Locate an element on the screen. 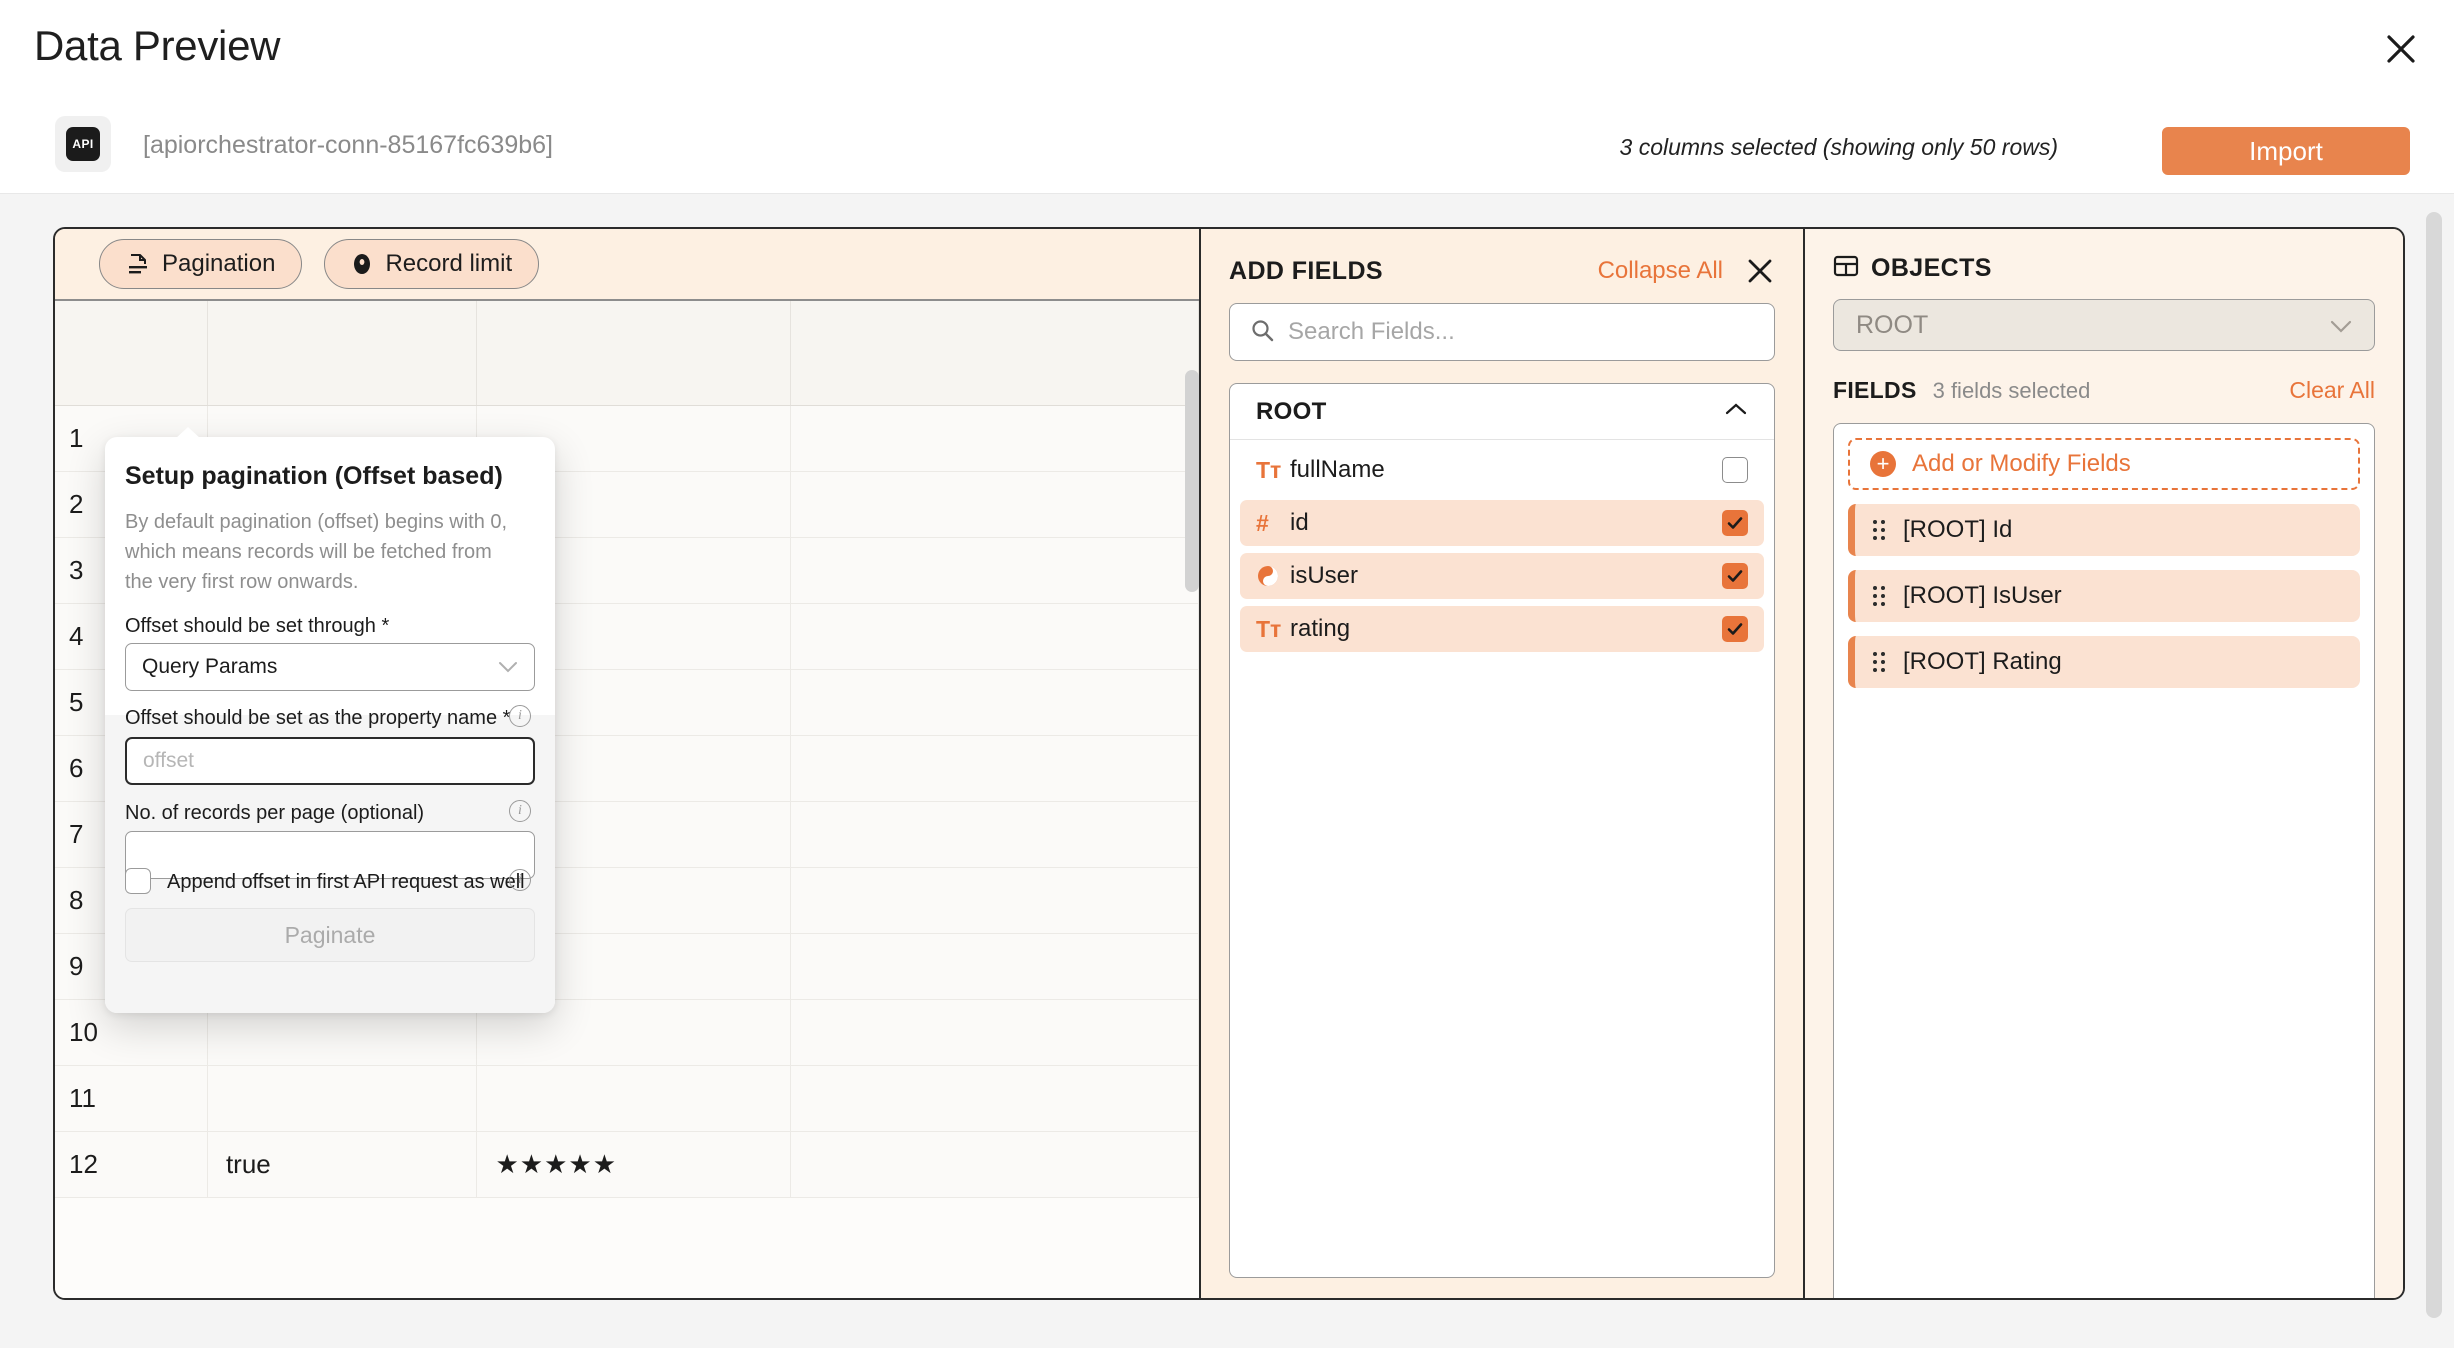 The image size is (2454, 1348). page-vertical-scrollbar is located at coordinates (2434, 765).